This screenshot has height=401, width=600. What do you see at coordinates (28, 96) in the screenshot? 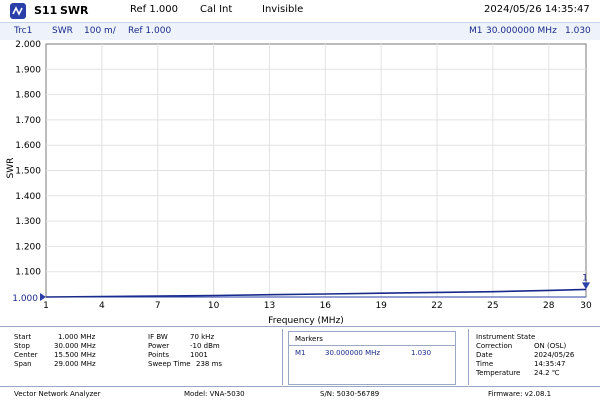
I see `y-tick-label: 1.800` at bounding box center [28, 96].